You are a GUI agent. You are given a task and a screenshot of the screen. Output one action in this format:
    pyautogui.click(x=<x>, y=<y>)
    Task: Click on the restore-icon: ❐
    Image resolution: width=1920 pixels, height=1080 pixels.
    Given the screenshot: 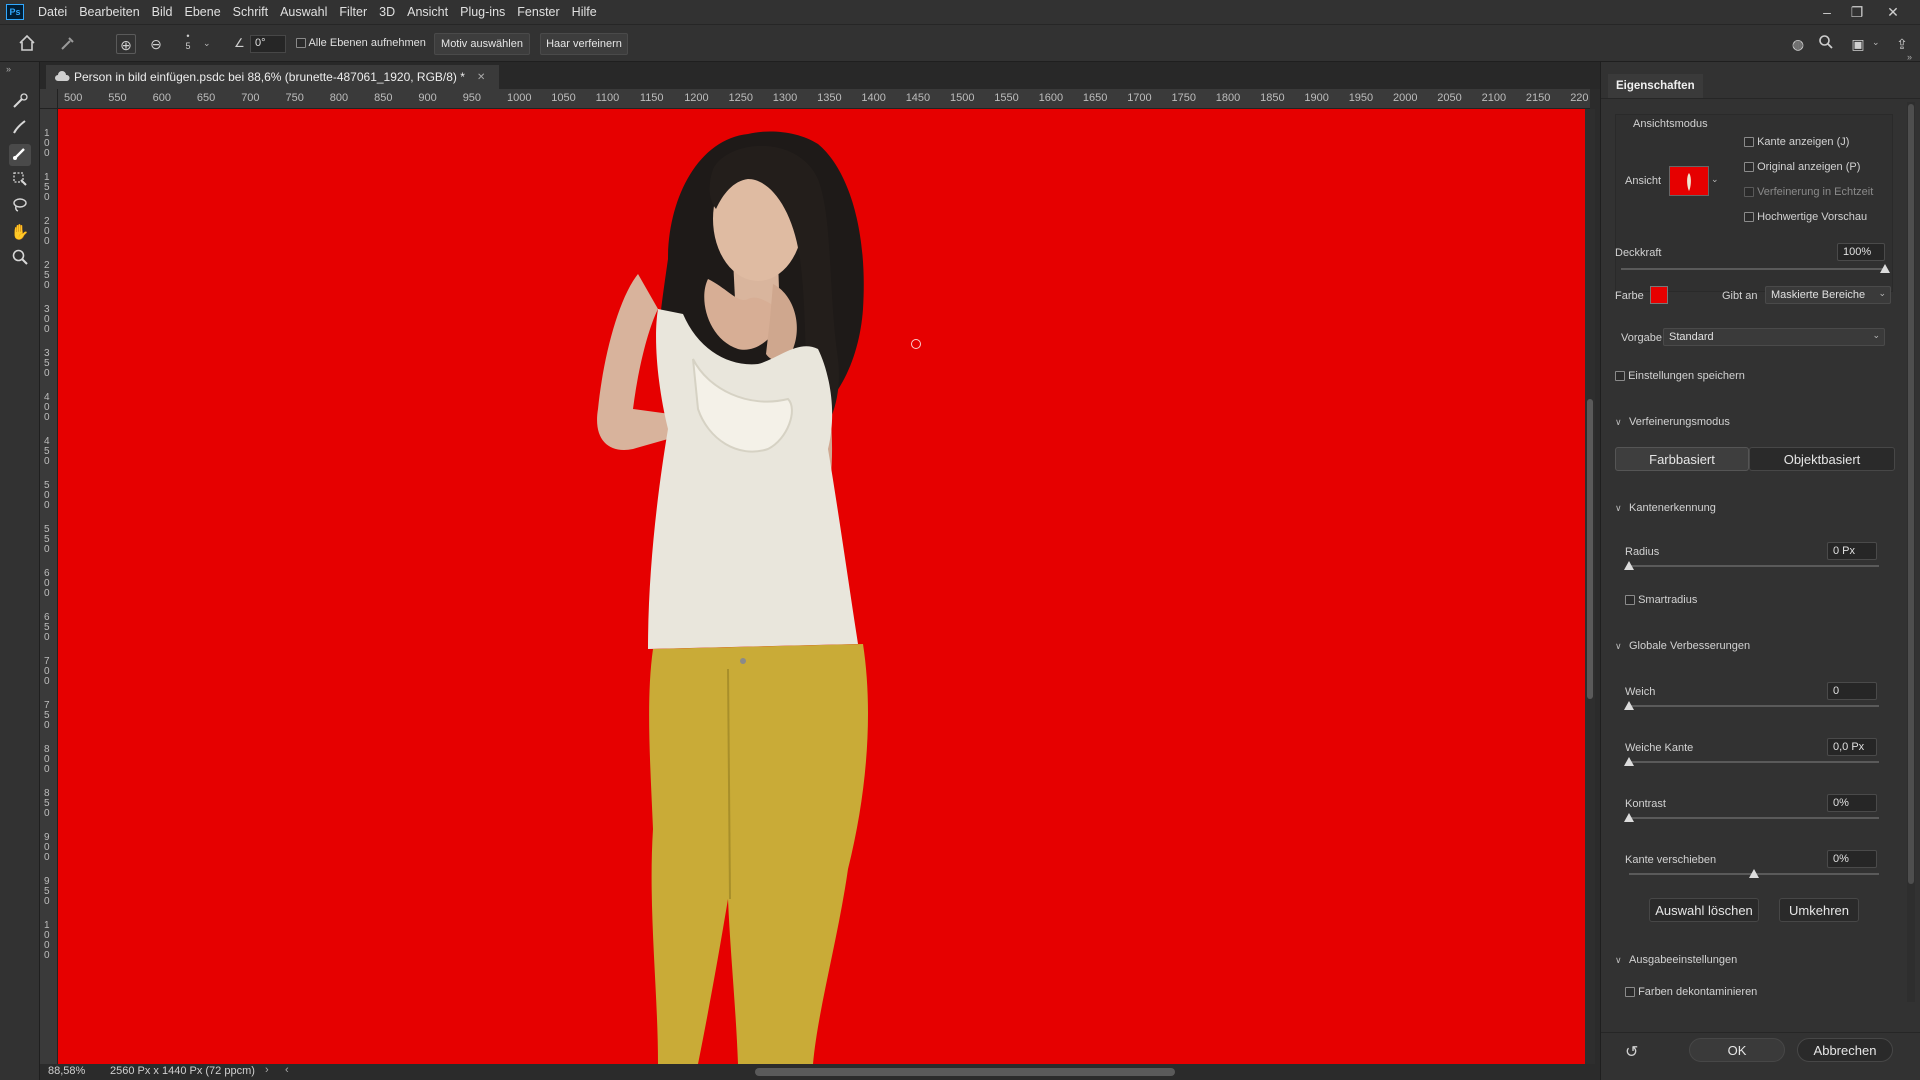 What is the action you would take?
    pyautogui.click(x=1857, y=12)
    